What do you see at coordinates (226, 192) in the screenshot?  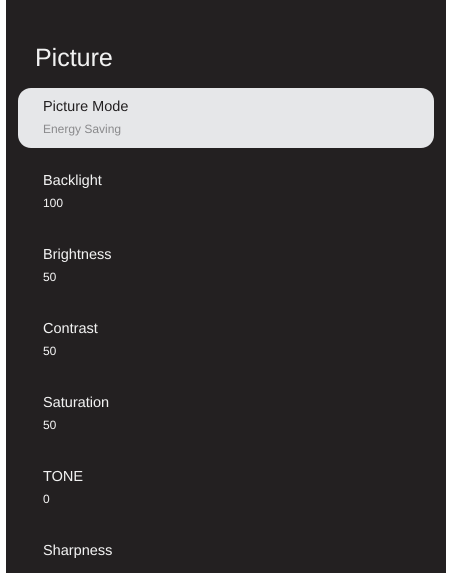 I see `settings-item: Backlight 100` at bounding box center [226, 192].